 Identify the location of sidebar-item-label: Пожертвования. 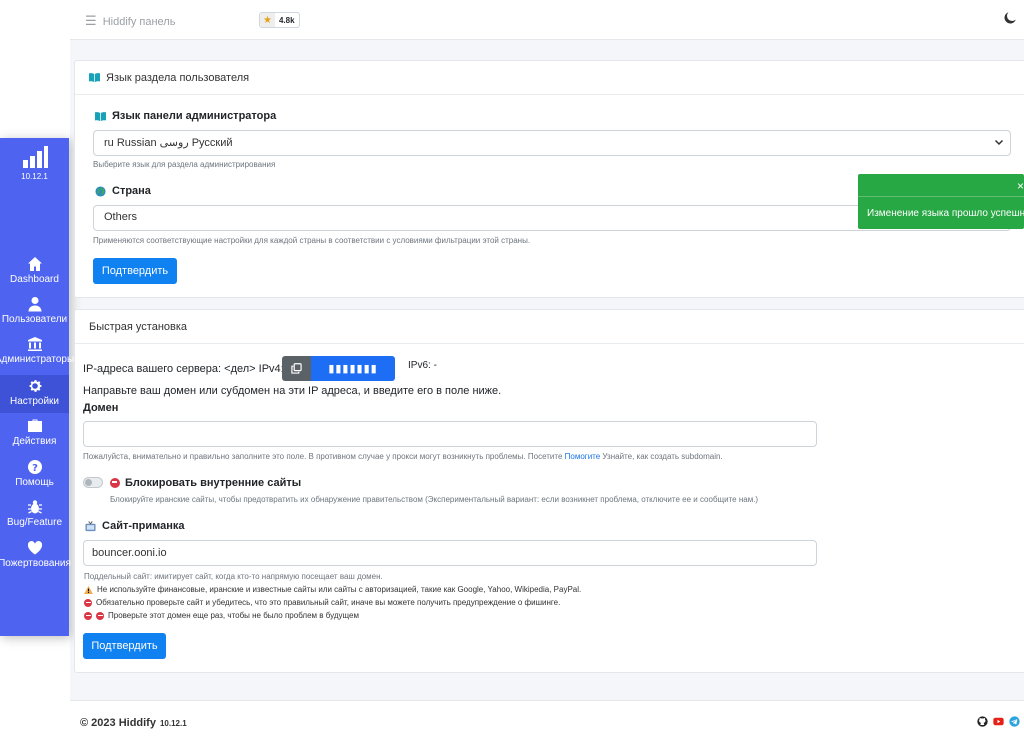
(35, 563).